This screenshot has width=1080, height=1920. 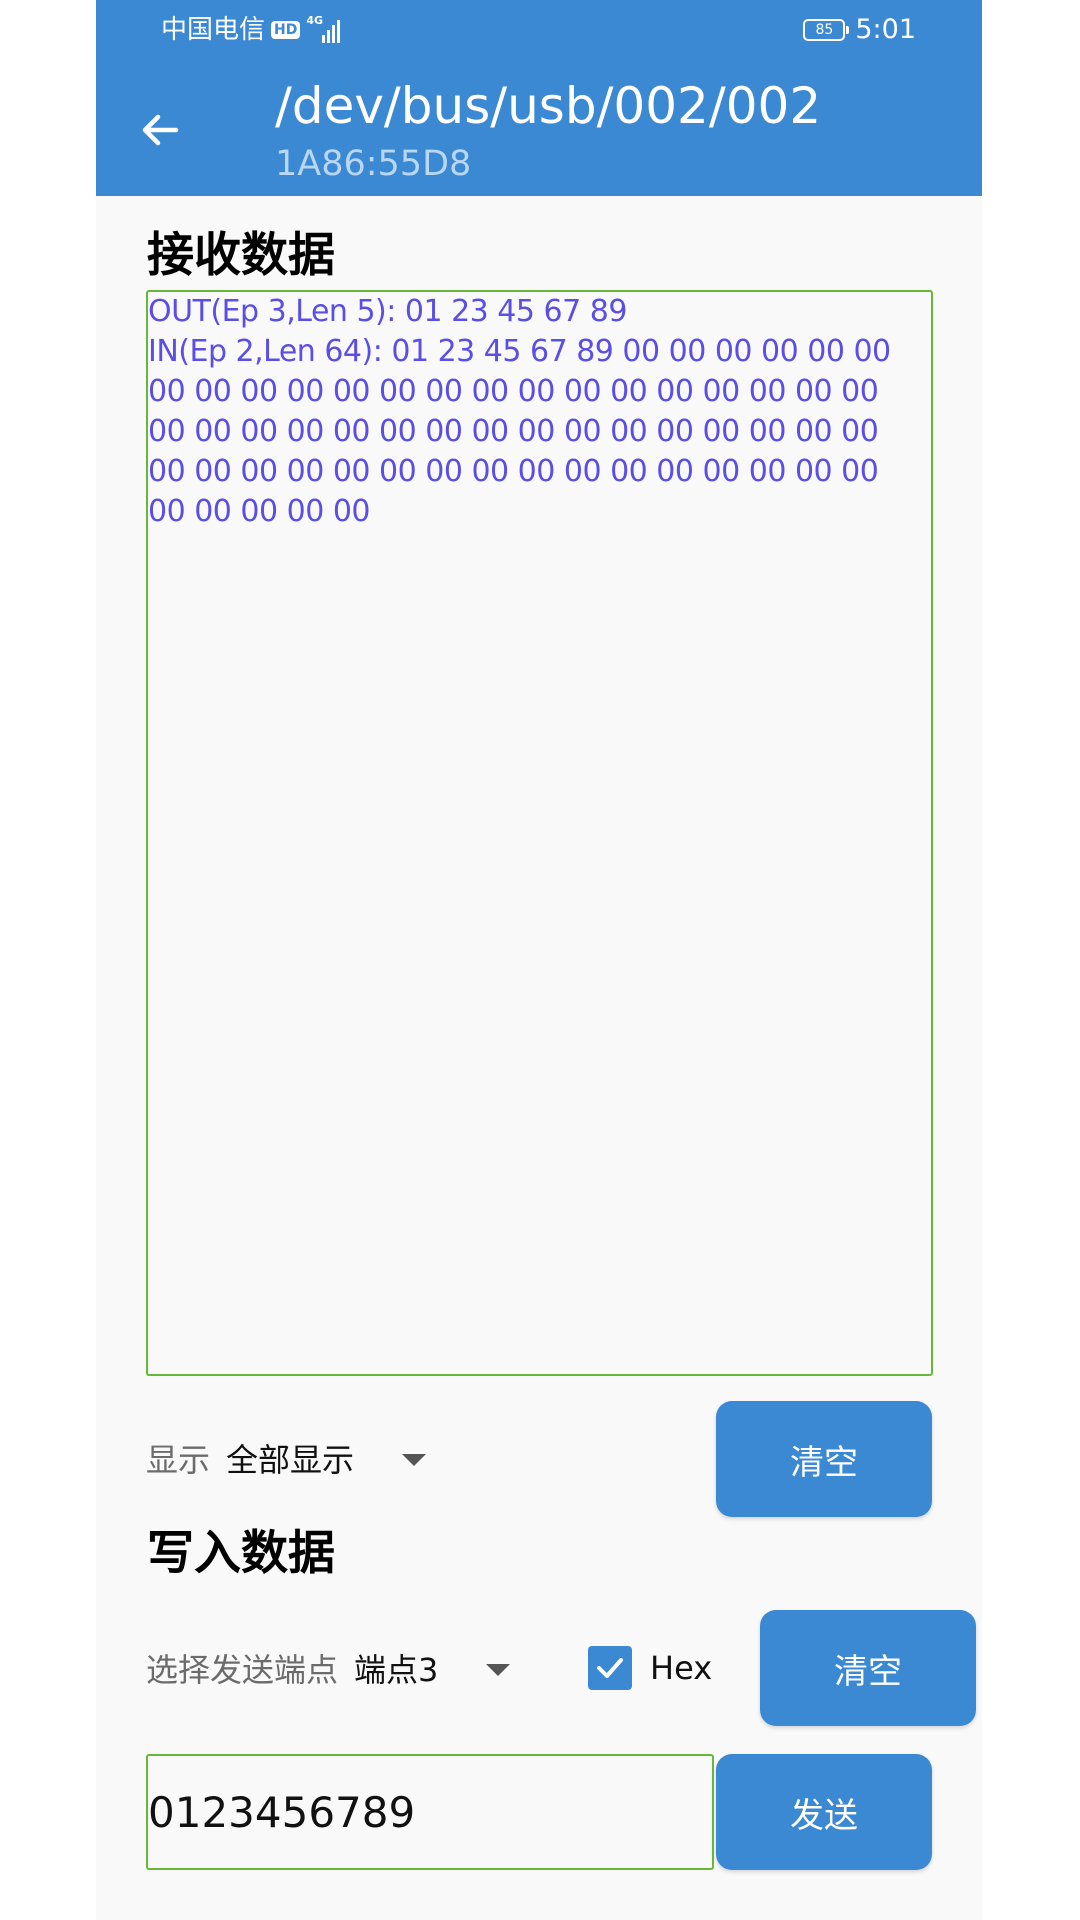 I want to click on endpoint-label: 选择发送端点, so click(x=242, y=1670).